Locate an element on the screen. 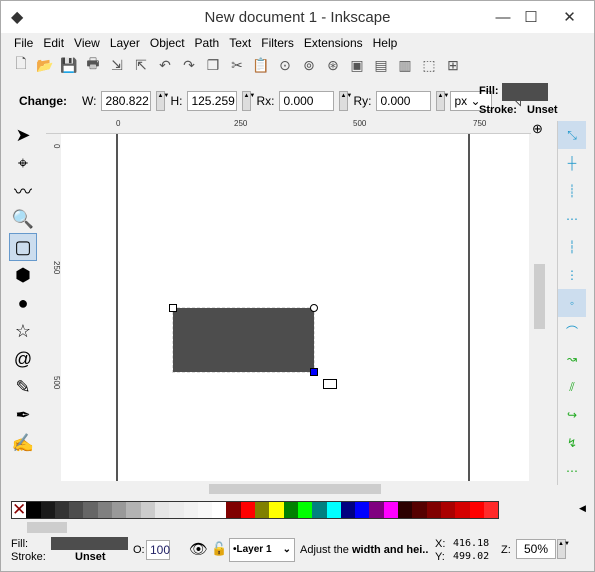 The image size is (595, 572). menu-view: View is located at coordinates (87, 43).